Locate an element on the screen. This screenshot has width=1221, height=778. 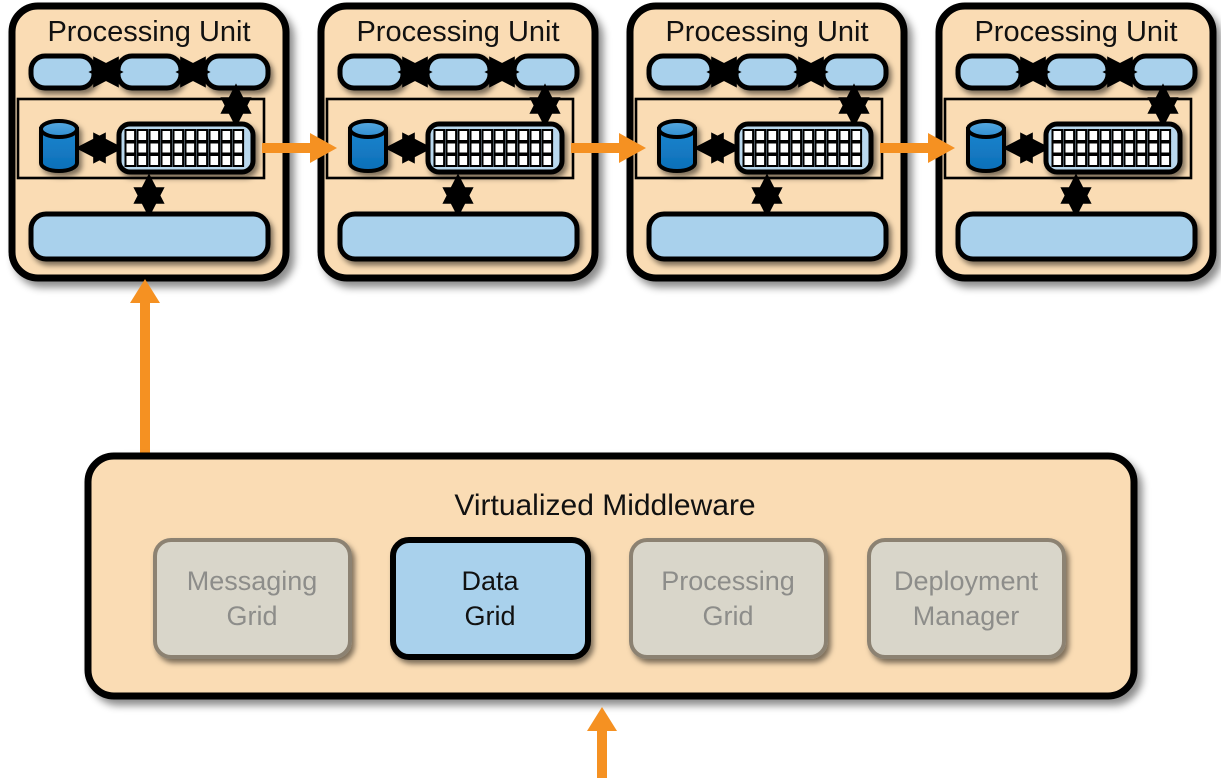
service-data-grid: Data Grid is located at coordinates (490, 598).